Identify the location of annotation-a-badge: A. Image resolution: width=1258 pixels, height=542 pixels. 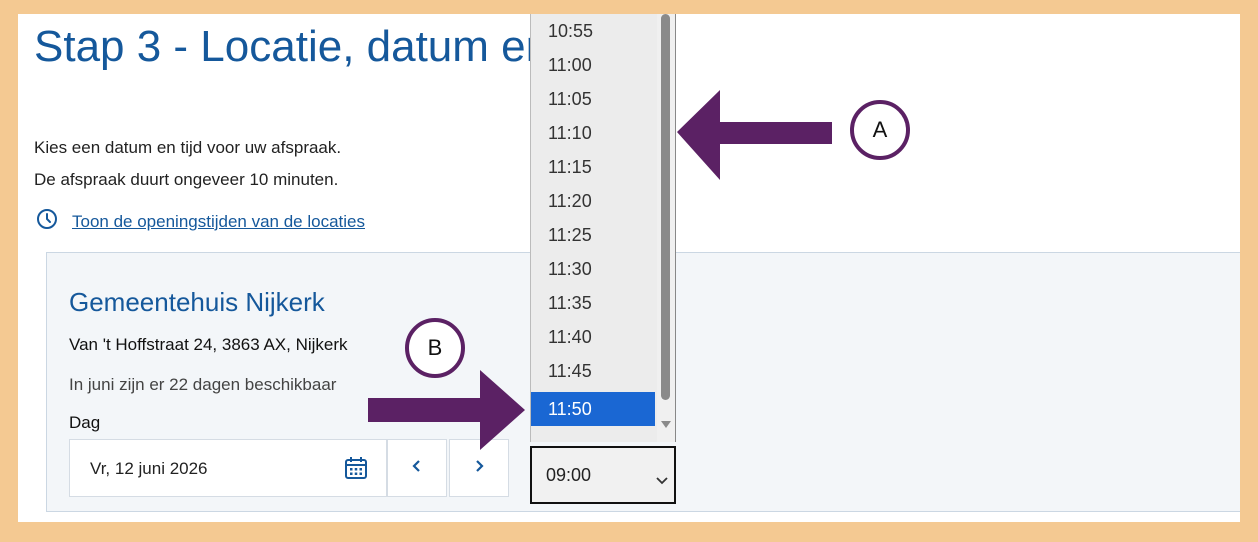
(880, 130).